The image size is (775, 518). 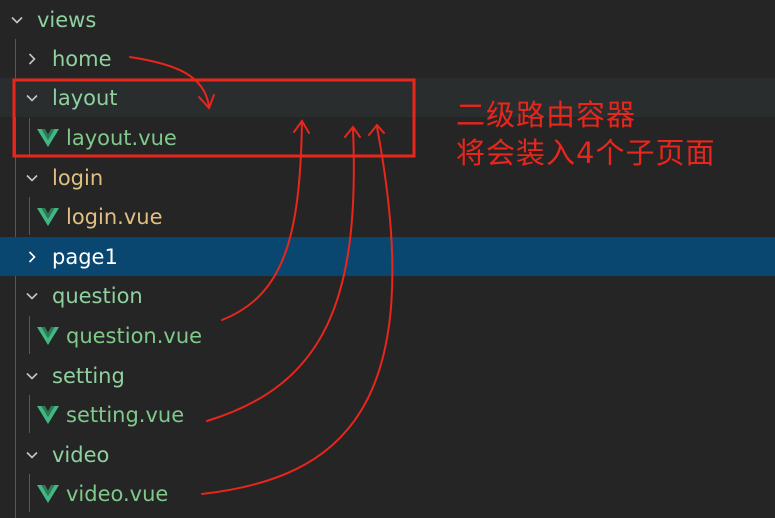 What do you see at coordinates (125, 414) in the screenshot?
I see `tree-item-label: setting.vue` at bounding box center [125, 414].